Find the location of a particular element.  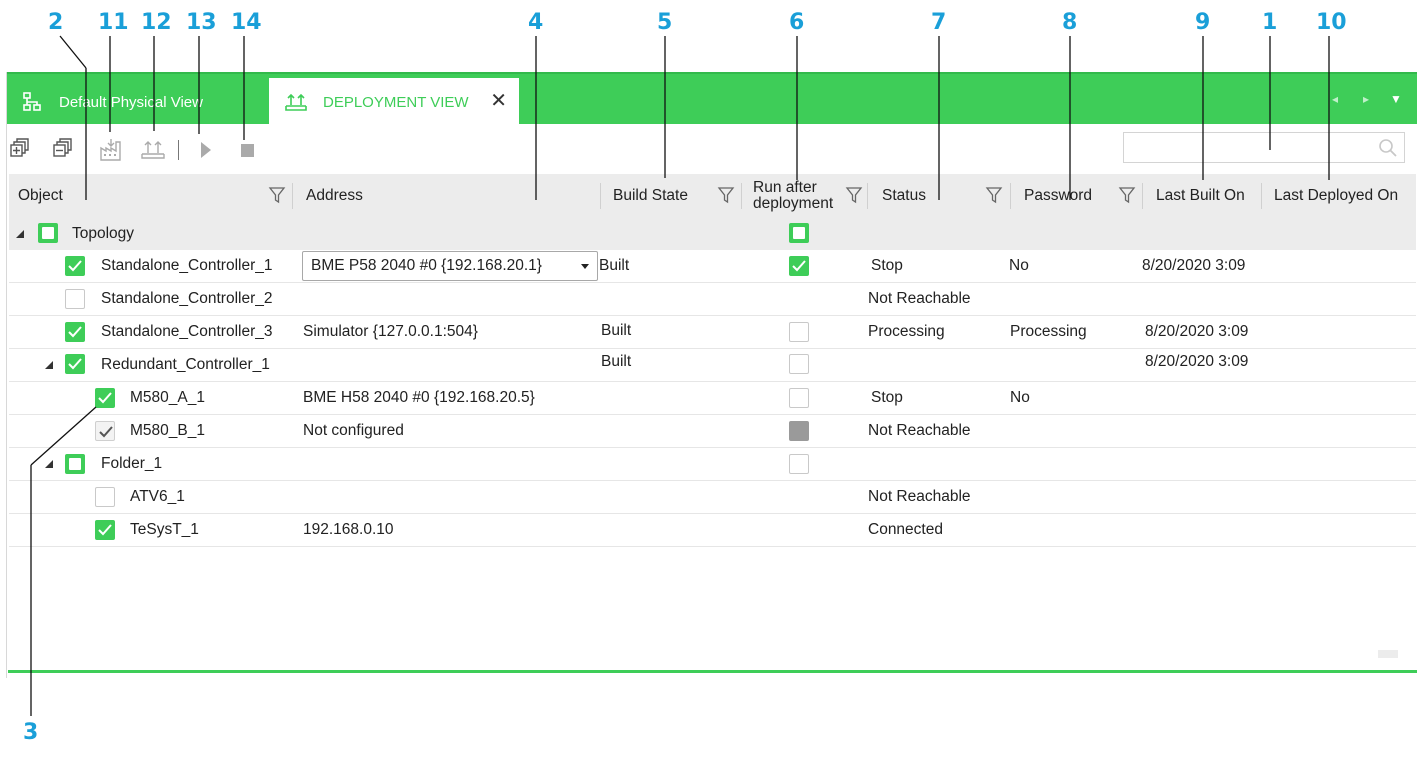

column-run-after-label-line1: Run after is located at coordinates (785, 187).